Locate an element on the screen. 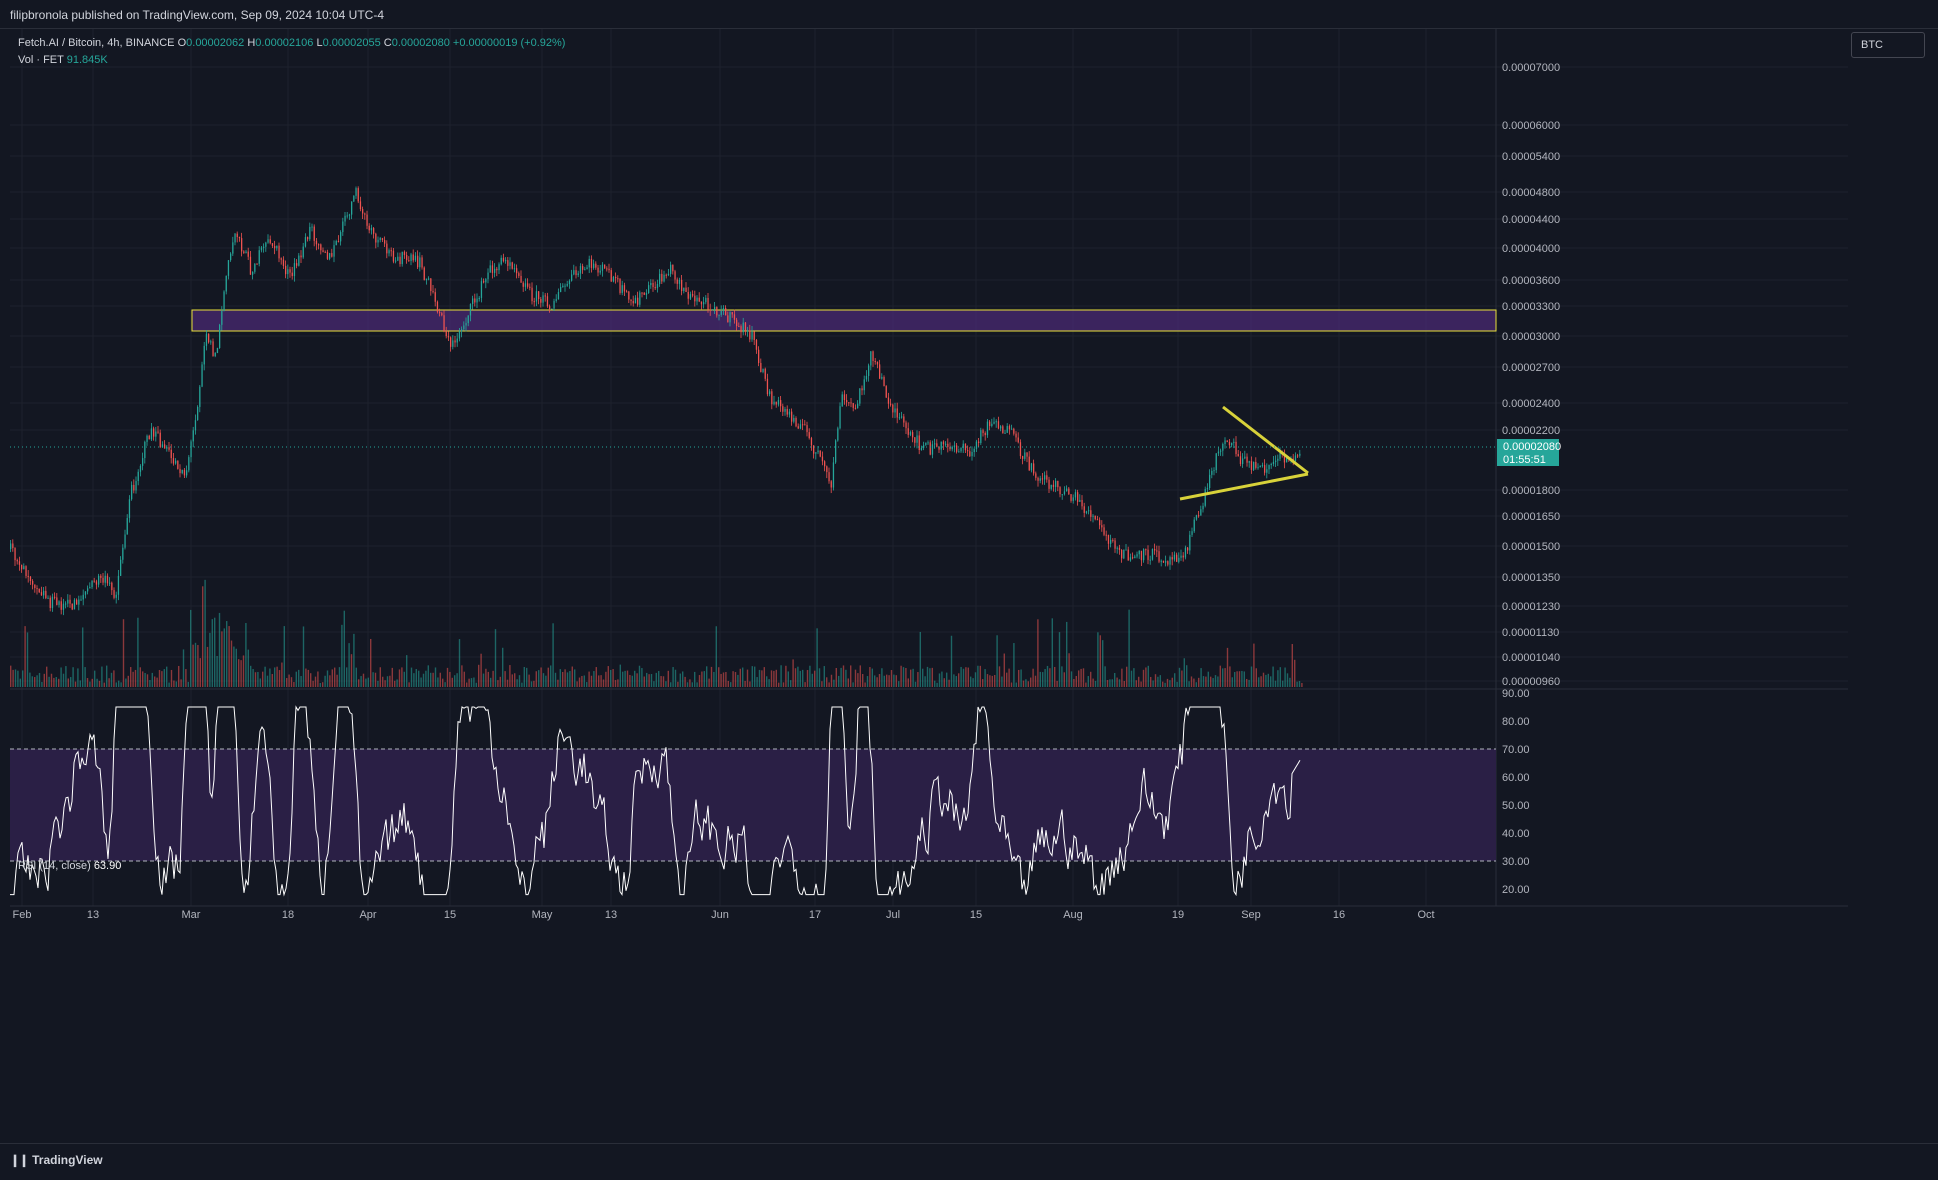  resistance-zone is located at coordinates (844, 320).